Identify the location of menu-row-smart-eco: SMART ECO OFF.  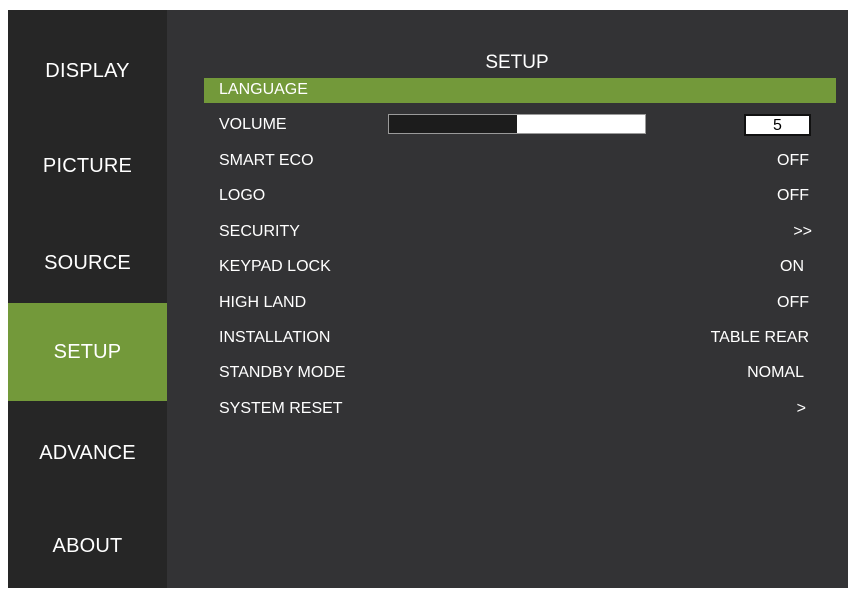
(520, 161).